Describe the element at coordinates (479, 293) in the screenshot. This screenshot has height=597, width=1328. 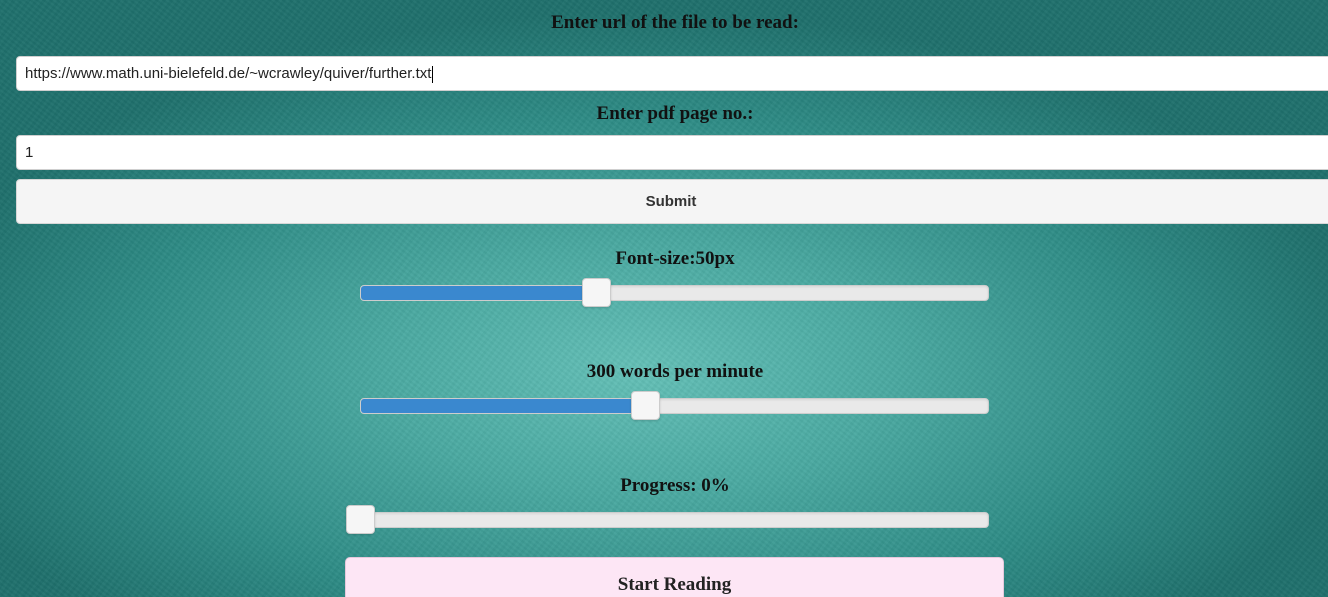
I see `font-size-slider-fill` at that location.